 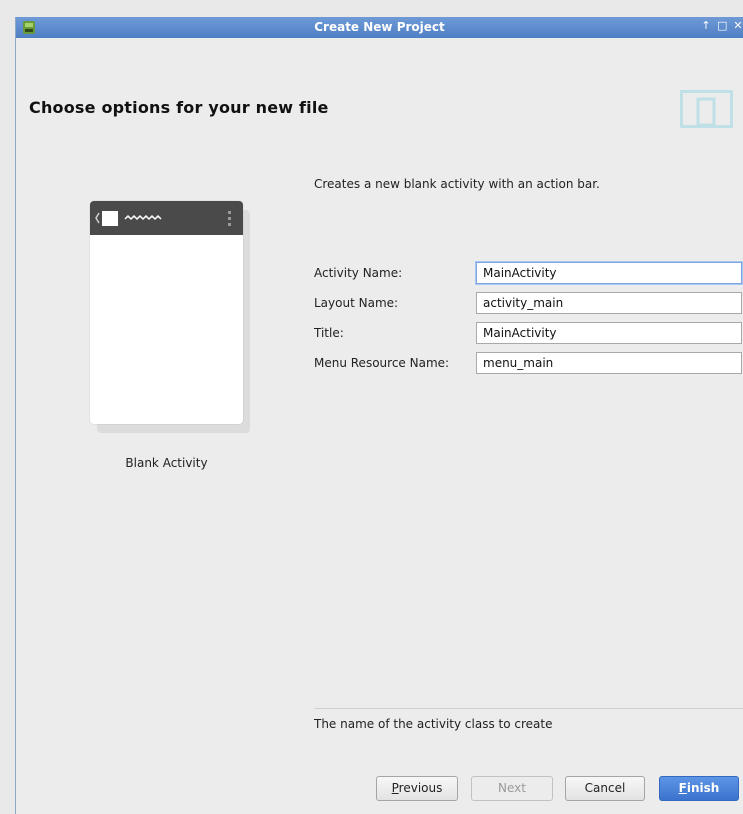 I want to click on title-row: Title:, so click(x=528, y=333).